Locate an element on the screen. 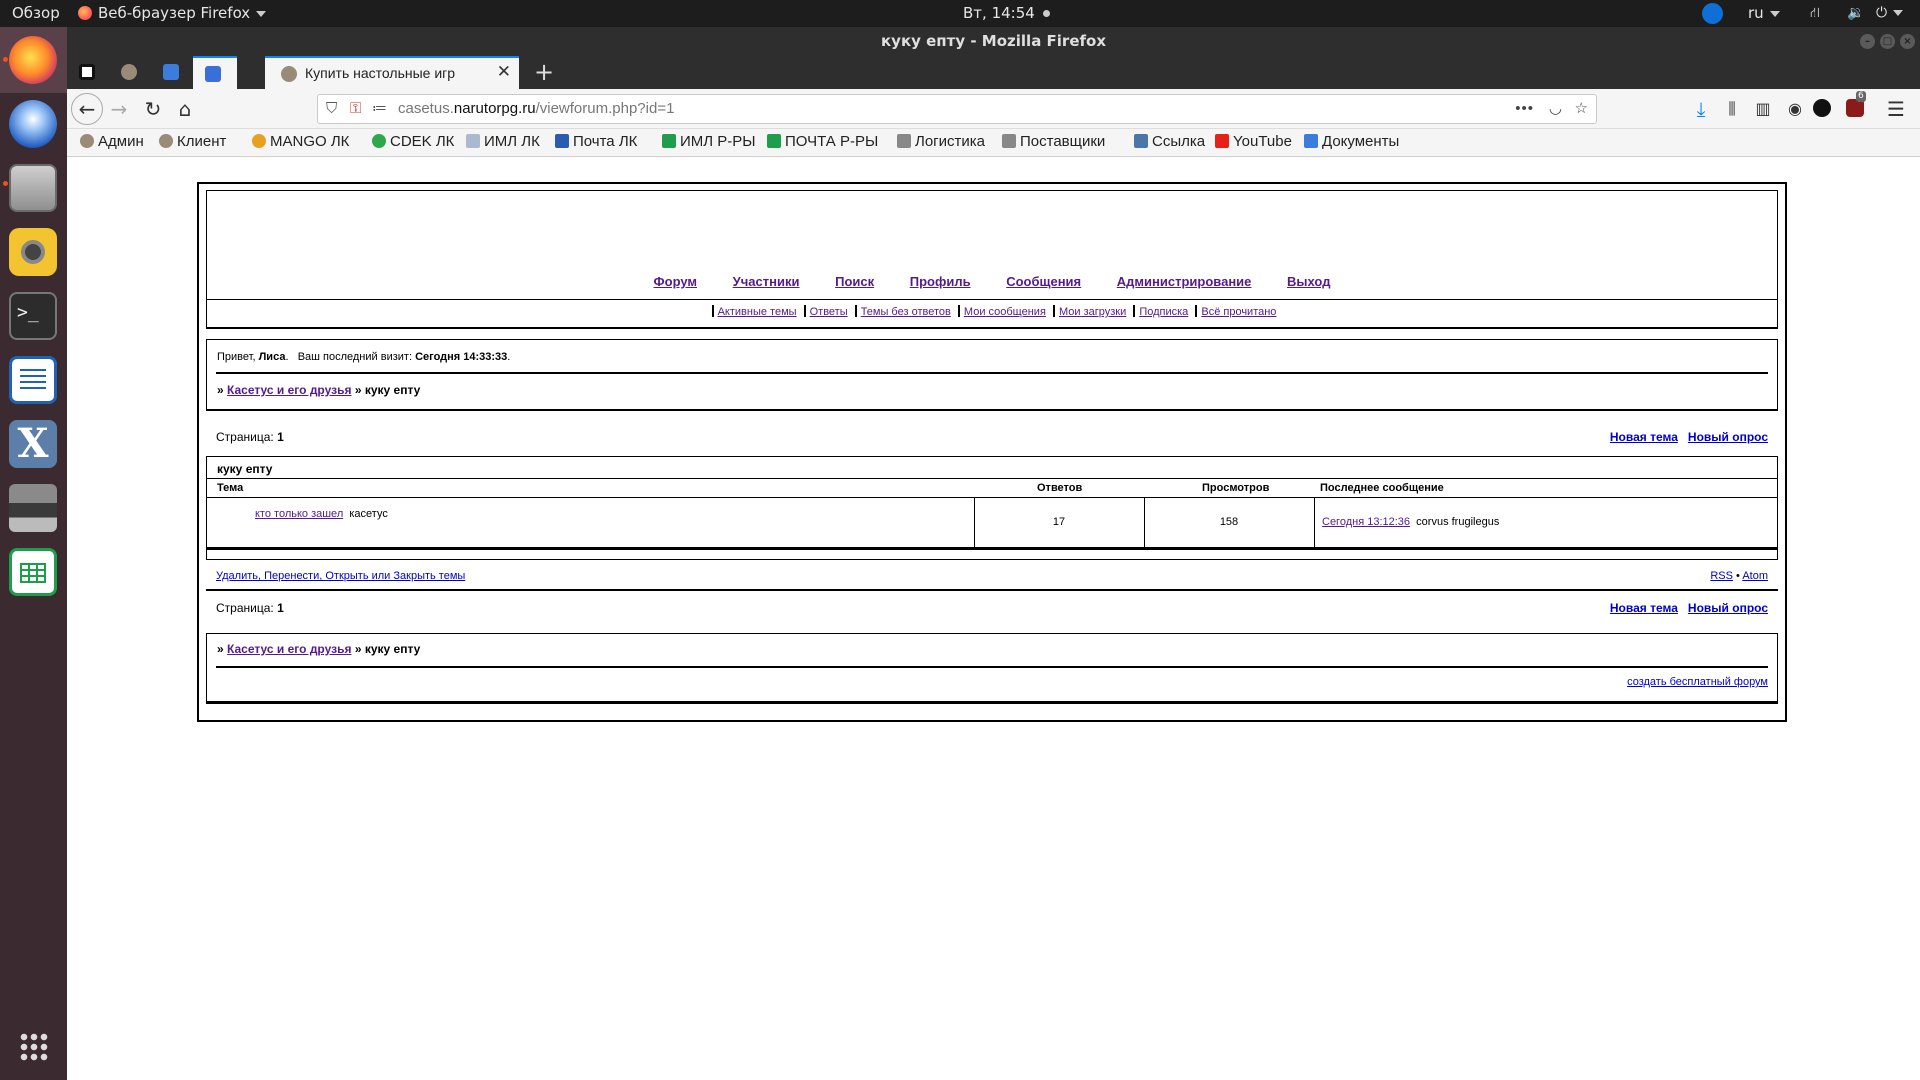  insecure-lock-icon: ⚿ is located at coordinates (355, 109).